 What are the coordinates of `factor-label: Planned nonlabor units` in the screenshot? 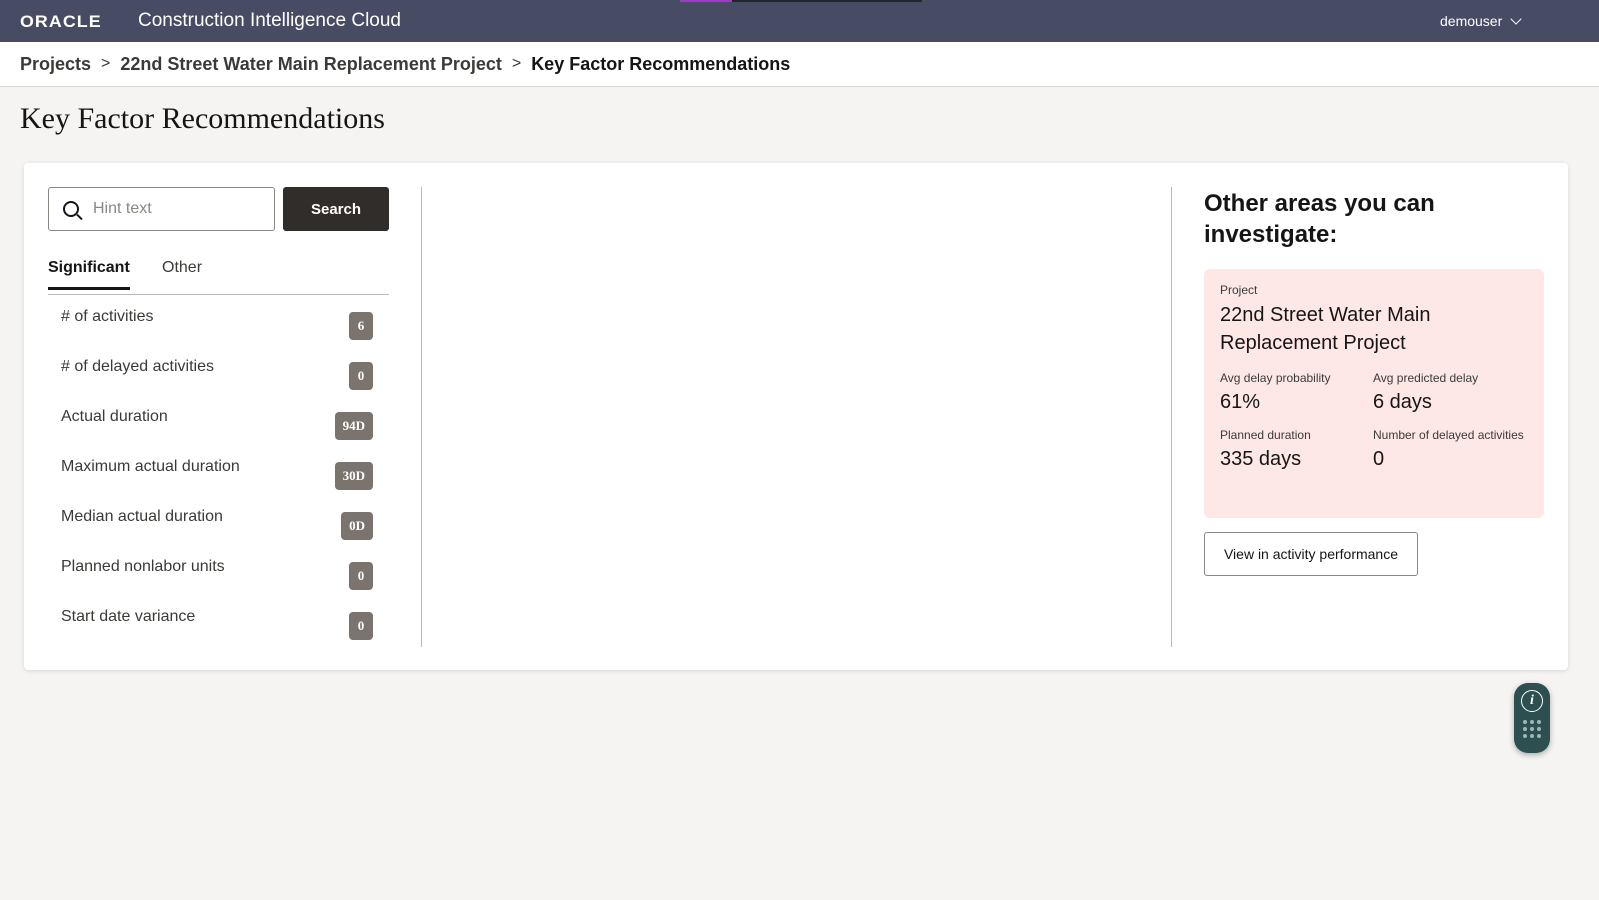 It's located at (143, 566).